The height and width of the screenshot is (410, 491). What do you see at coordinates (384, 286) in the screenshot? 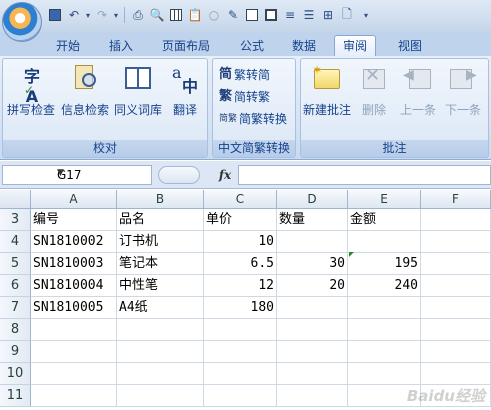
I see `cell-e6: 240` at bounding box center [384, 286].